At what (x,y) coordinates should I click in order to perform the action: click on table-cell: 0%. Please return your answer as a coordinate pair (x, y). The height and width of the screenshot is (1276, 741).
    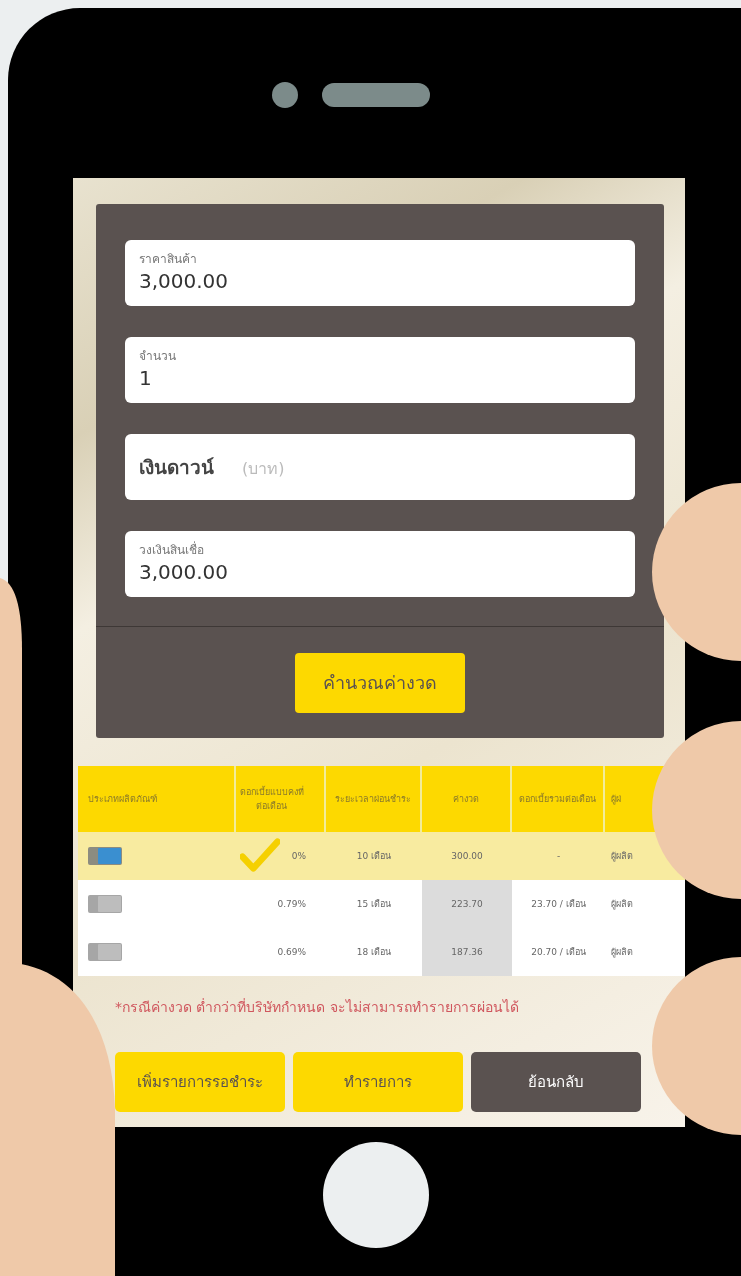
    Looking at the image, I should click on (298, 856).